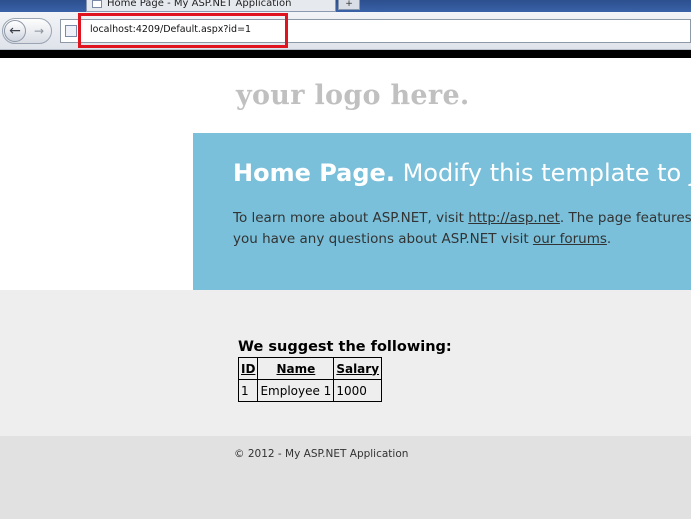  What do you see at coordinates (358, 390) in the screenshot?
I see `cell-salary: 1000` at bounding box center [358, 390].